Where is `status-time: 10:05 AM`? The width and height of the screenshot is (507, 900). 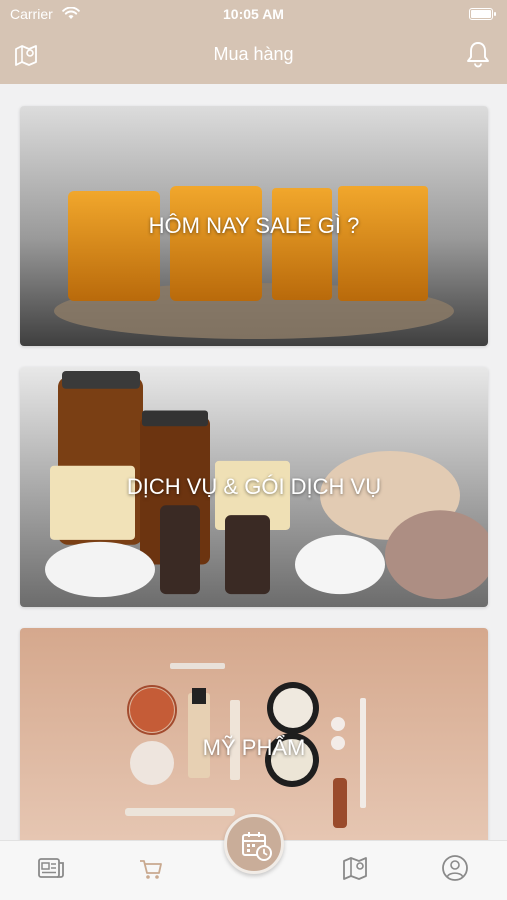 status-time: 10:05 AM is located at coordinates (253, 14).